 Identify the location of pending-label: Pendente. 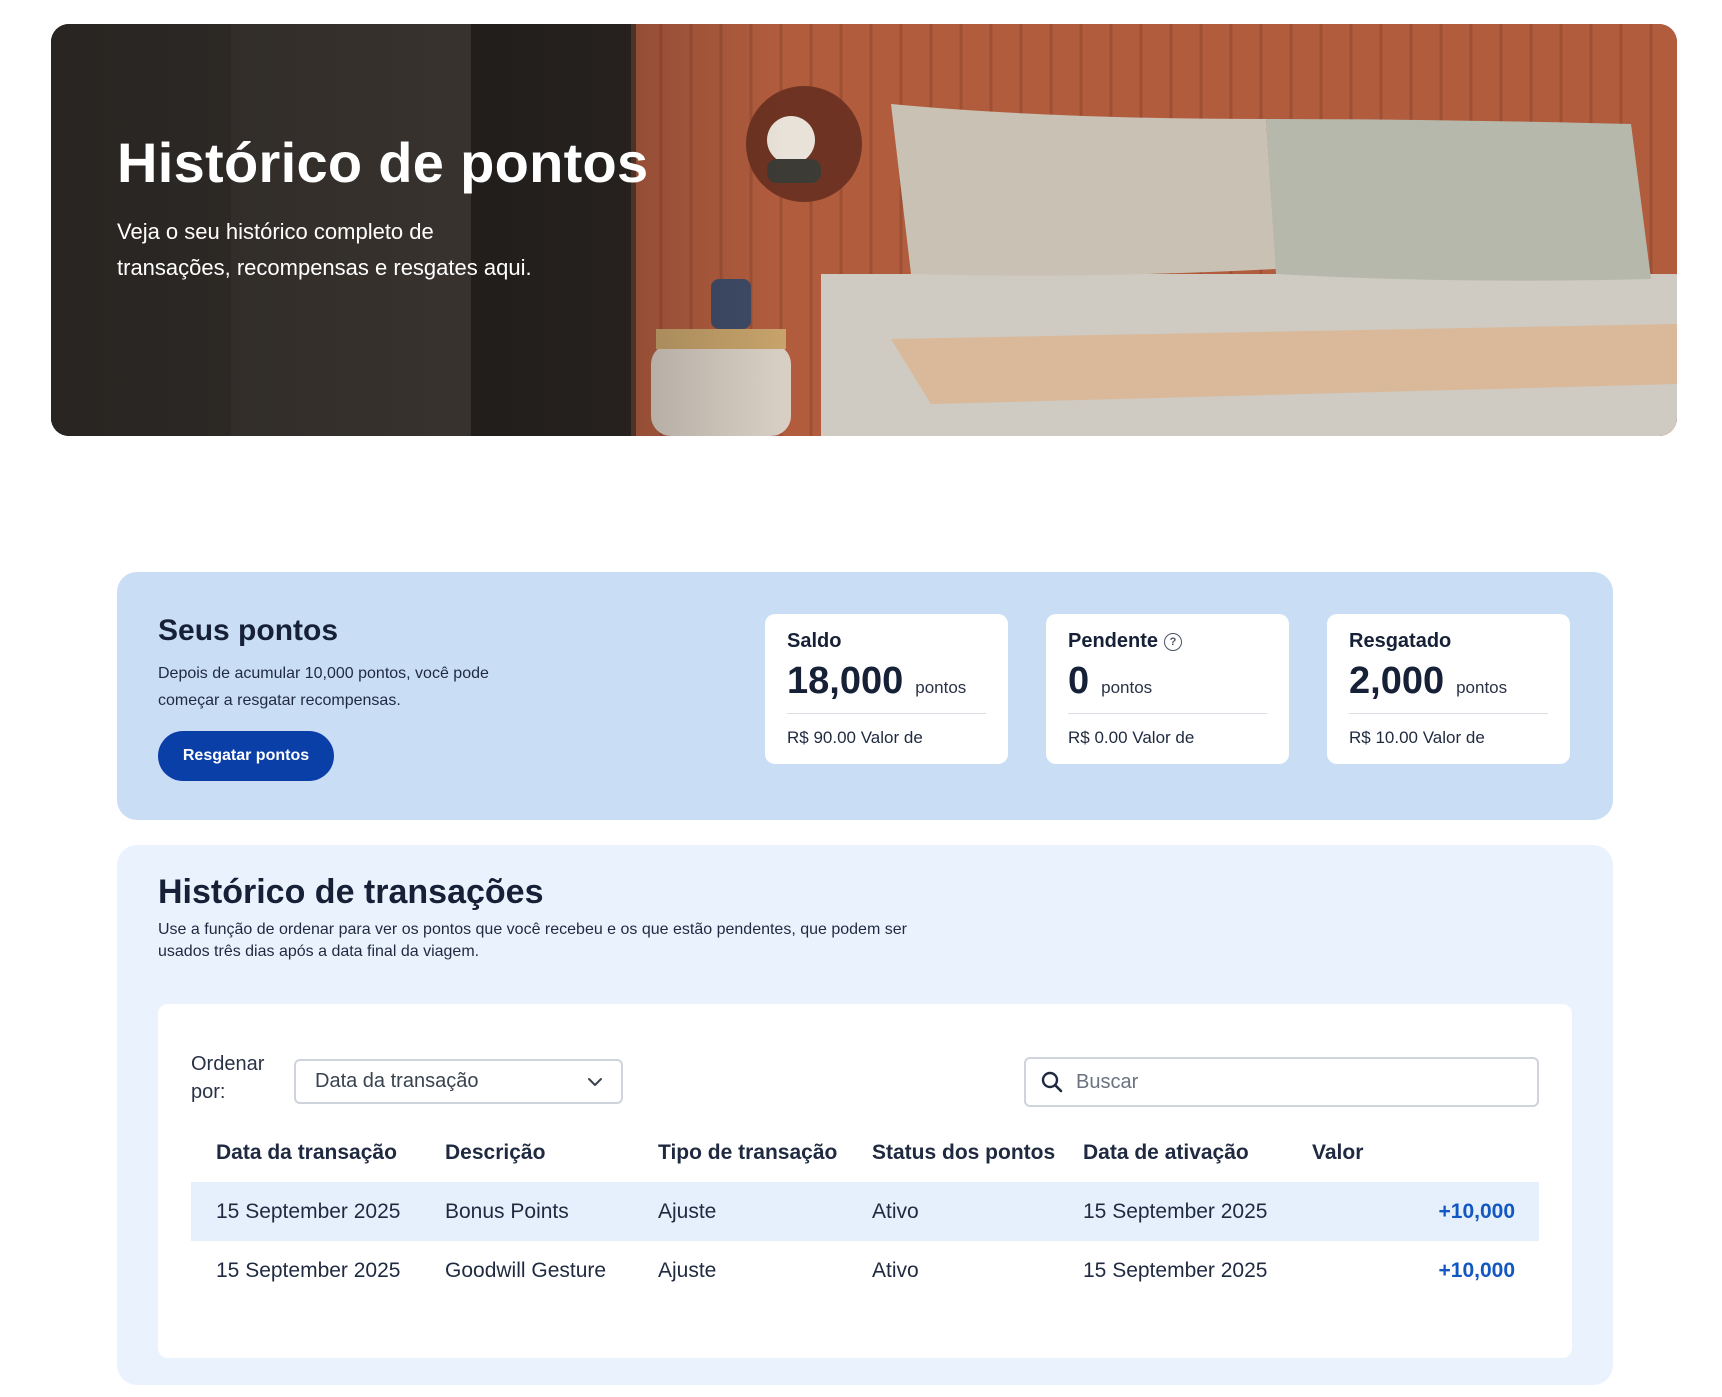
(1113, 641).